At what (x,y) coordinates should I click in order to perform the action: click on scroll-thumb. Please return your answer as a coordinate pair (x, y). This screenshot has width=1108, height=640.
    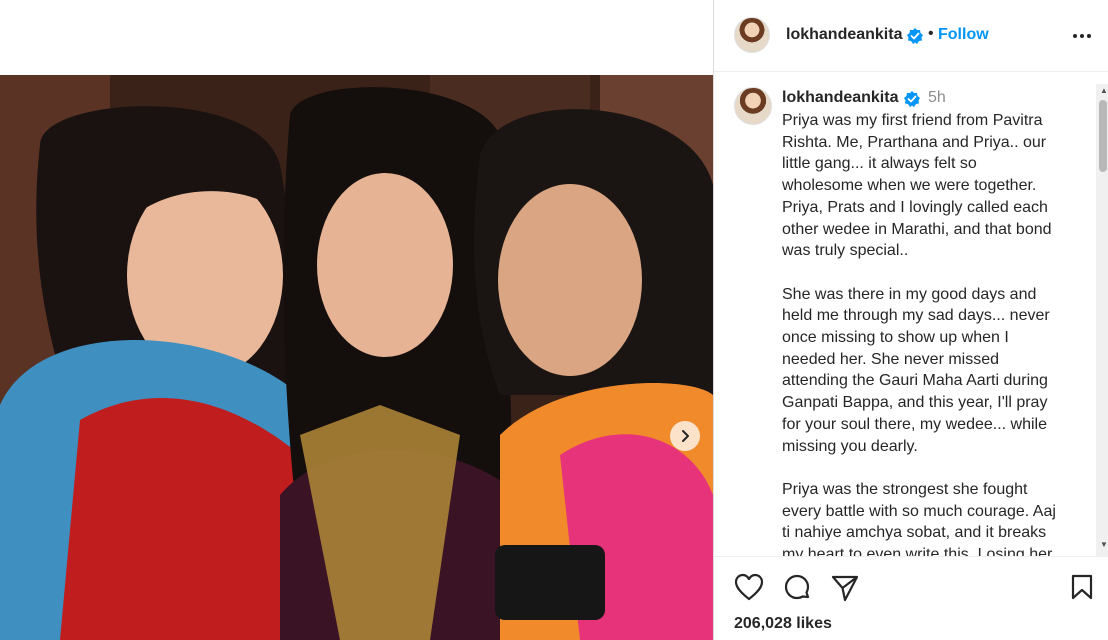
    Looking at the image, I should click on (1103, 136).